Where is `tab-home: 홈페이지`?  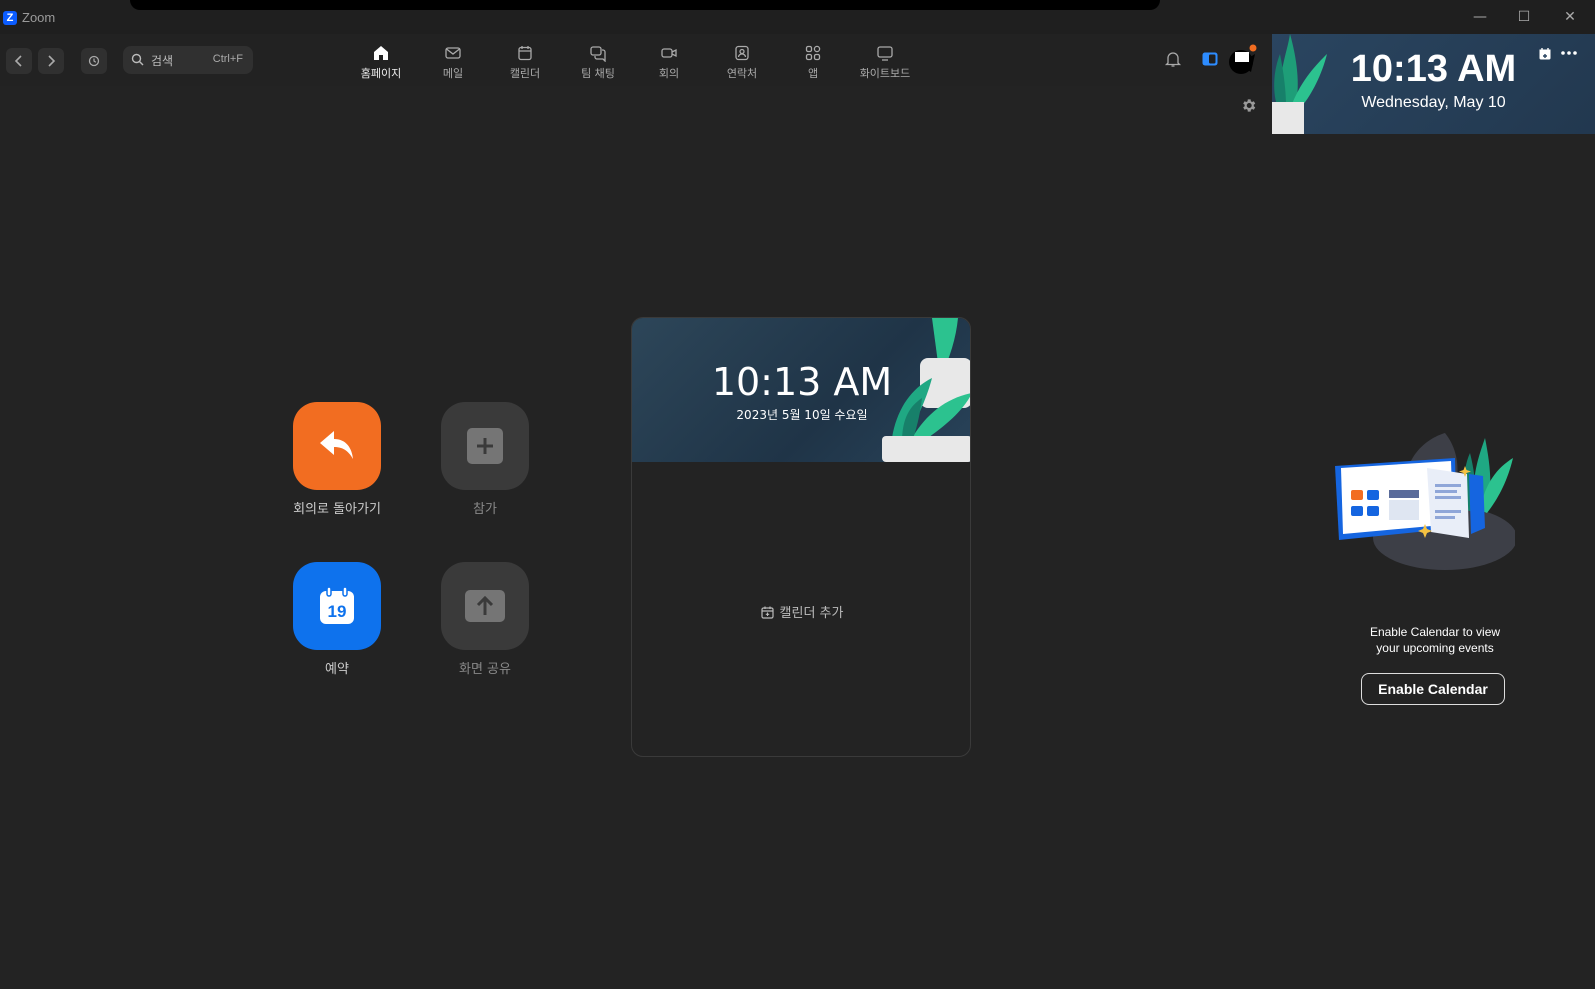
tab-home: 홈페이지 is located at coordinates (381, 62).